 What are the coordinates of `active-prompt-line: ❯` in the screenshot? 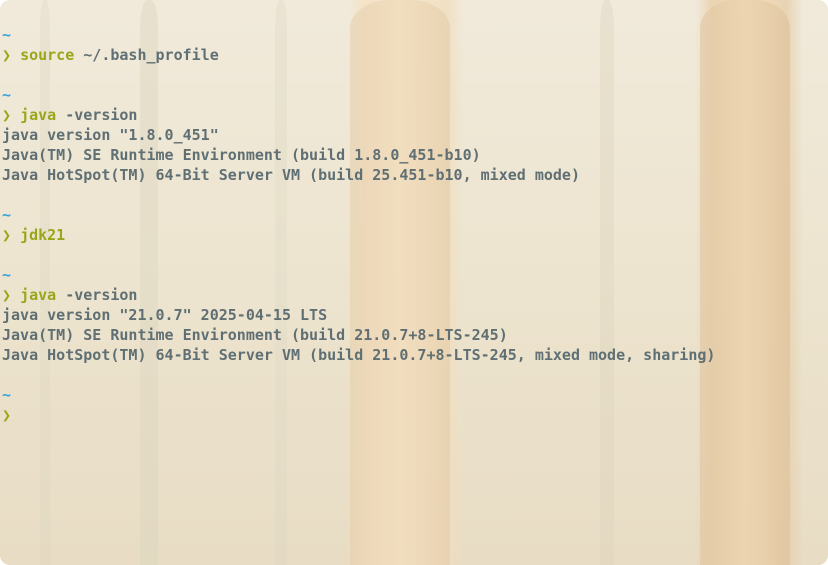 It's located at (415, 415).